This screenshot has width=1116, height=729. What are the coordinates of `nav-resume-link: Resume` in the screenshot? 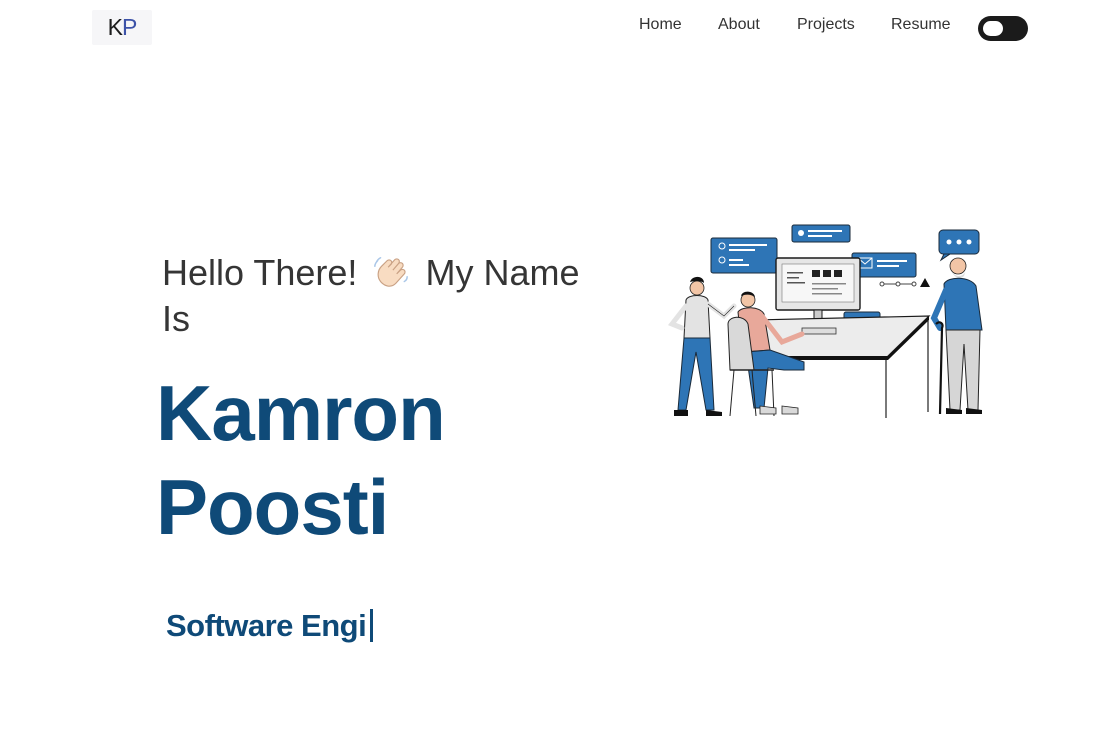 It's located at (921, 25).